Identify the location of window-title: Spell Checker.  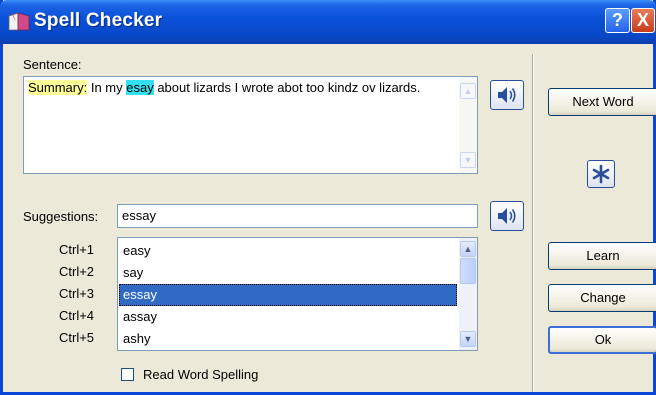
(98, 20).